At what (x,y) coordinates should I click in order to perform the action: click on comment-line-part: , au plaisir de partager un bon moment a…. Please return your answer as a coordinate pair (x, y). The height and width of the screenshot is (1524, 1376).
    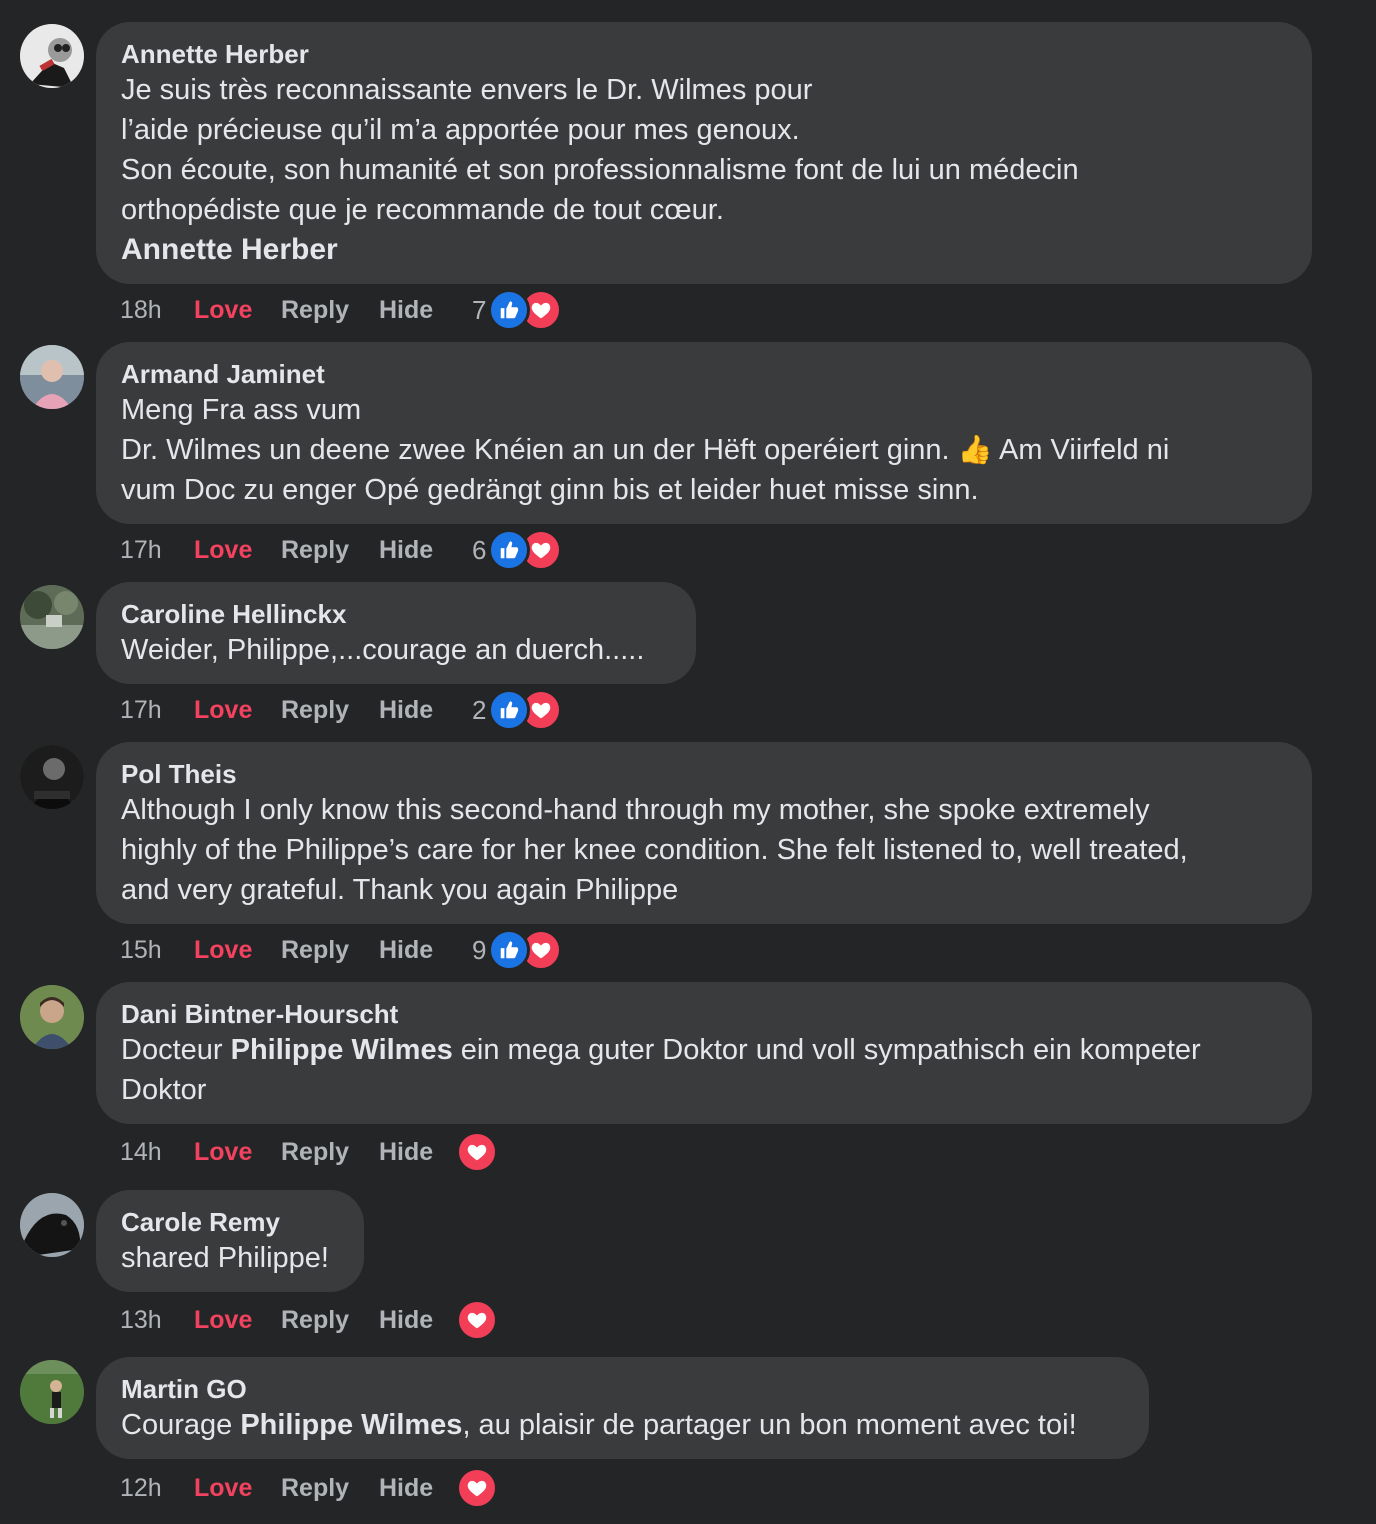
    Looking at the image, I should click on (769, 1425).